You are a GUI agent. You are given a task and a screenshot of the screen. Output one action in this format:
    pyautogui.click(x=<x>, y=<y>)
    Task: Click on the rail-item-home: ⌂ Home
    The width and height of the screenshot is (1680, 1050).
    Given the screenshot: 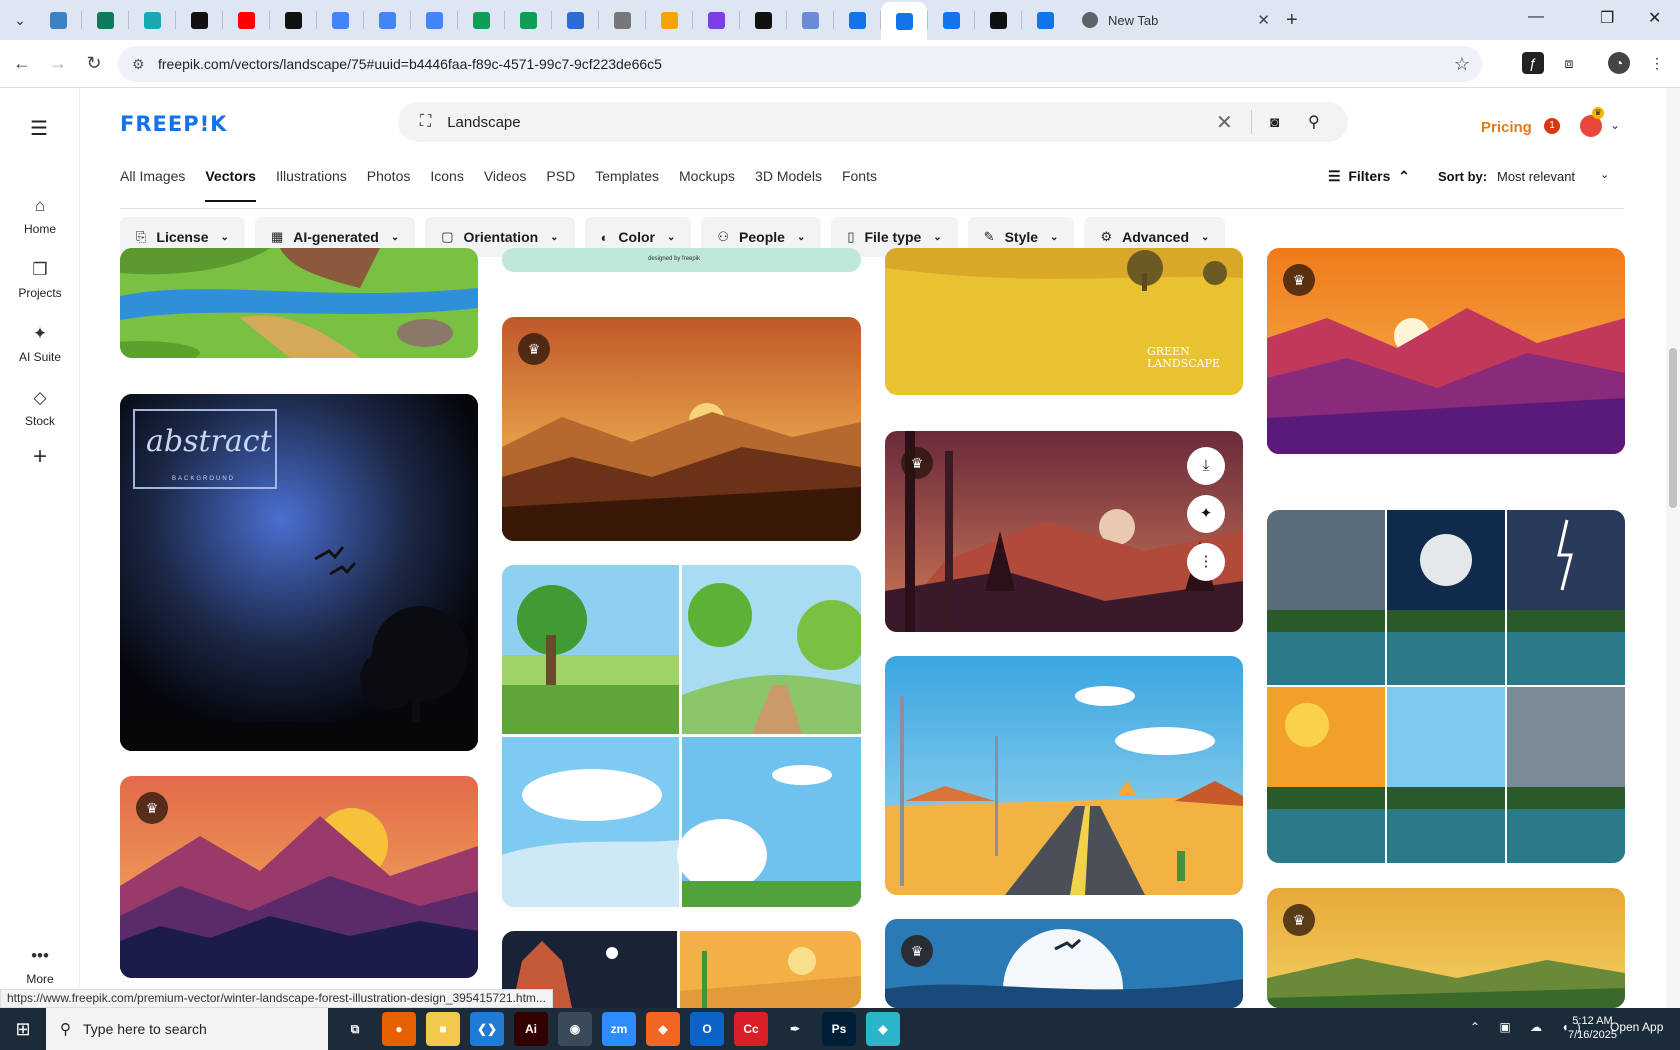 What is the action you would take?
    pyautogui.click(x=40, y=216)
    